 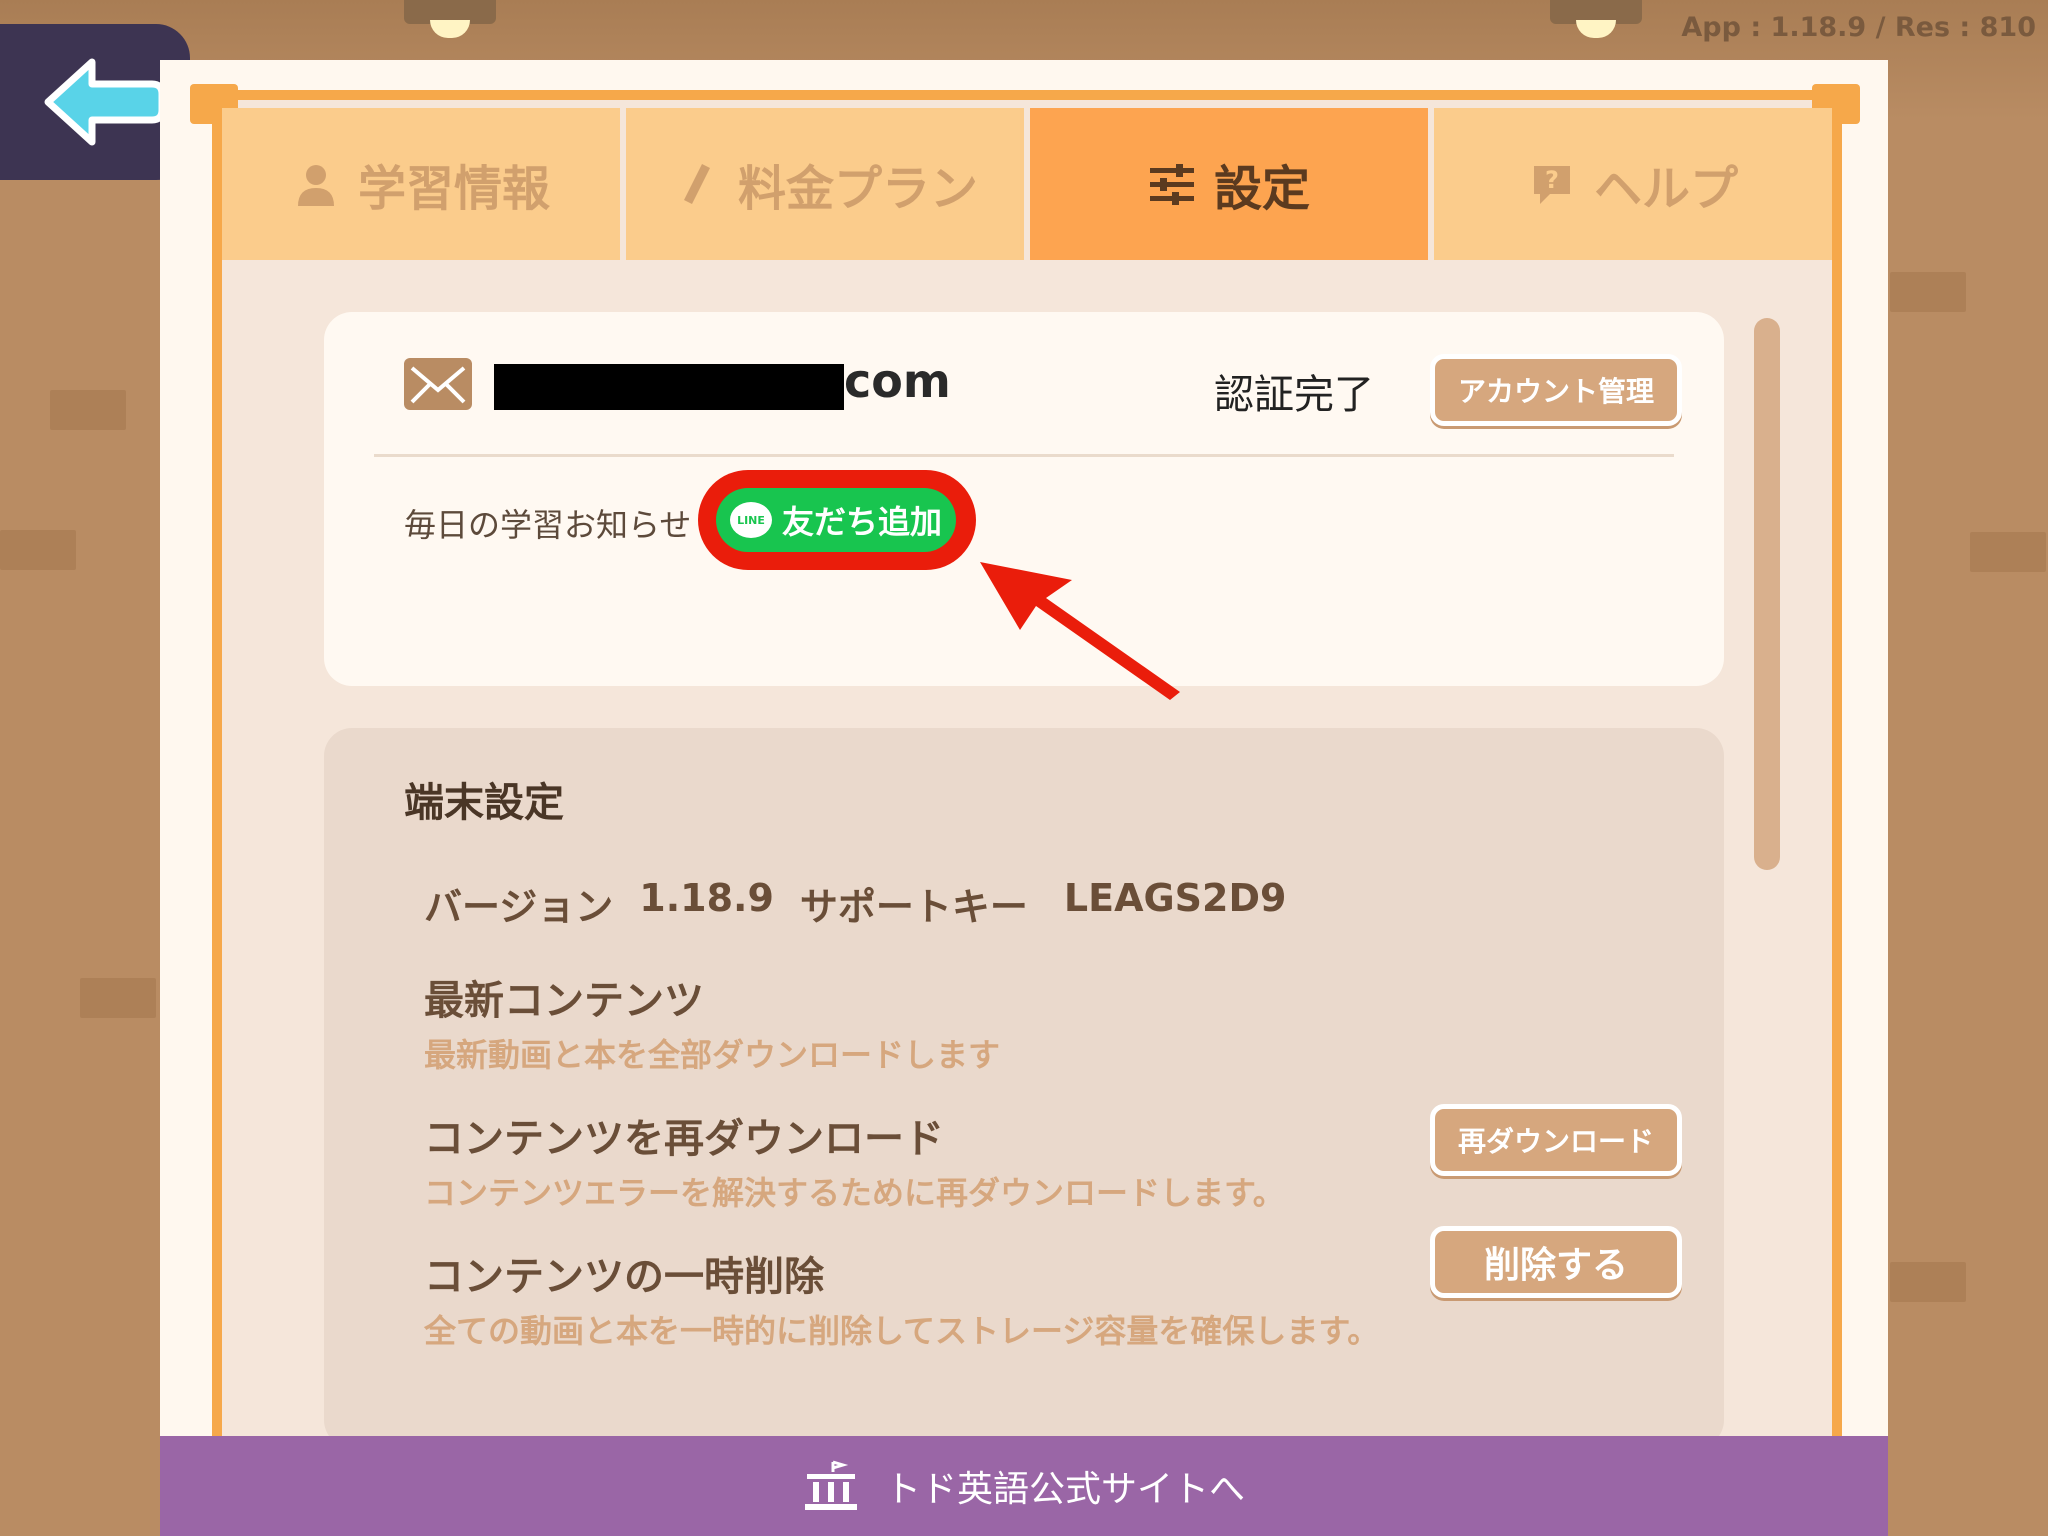 I want to click on redownload-button: 再ダウンロード, so click(x=1556, y=1140).